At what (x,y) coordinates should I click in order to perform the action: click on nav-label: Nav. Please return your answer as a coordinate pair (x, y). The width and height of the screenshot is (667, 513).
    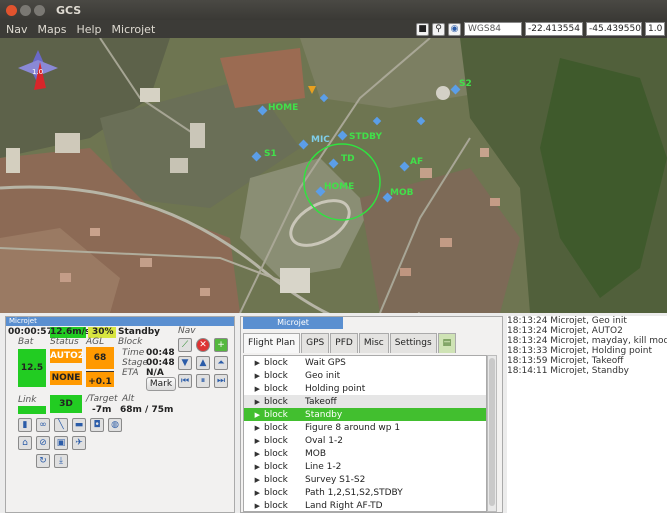
    Looking at the image, I should click on (187, 331).